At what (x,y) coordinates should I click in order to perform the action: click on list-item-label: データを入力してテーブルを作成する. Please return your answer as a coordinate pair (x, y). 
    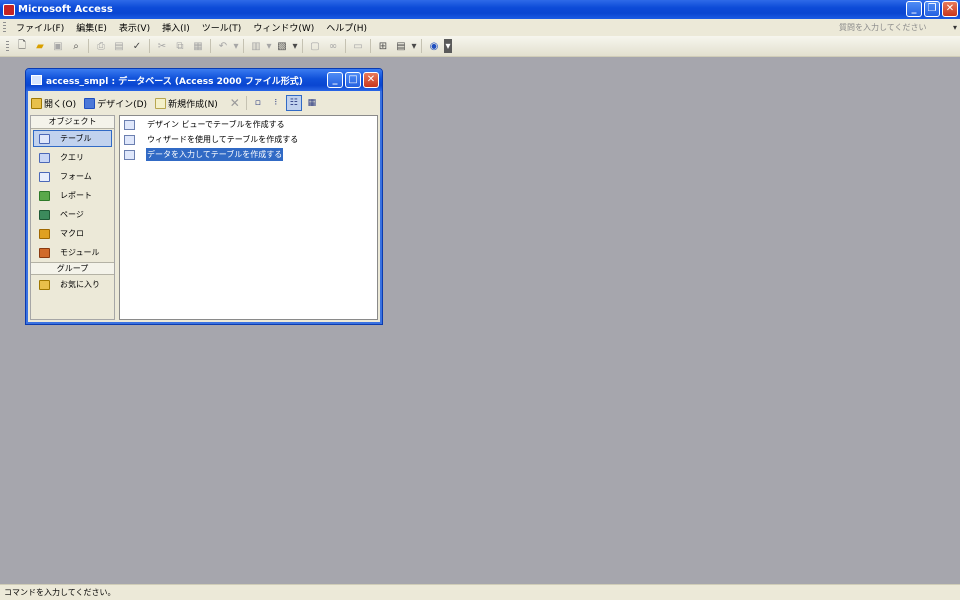
    Looking at the image, I should click on (215, 154).